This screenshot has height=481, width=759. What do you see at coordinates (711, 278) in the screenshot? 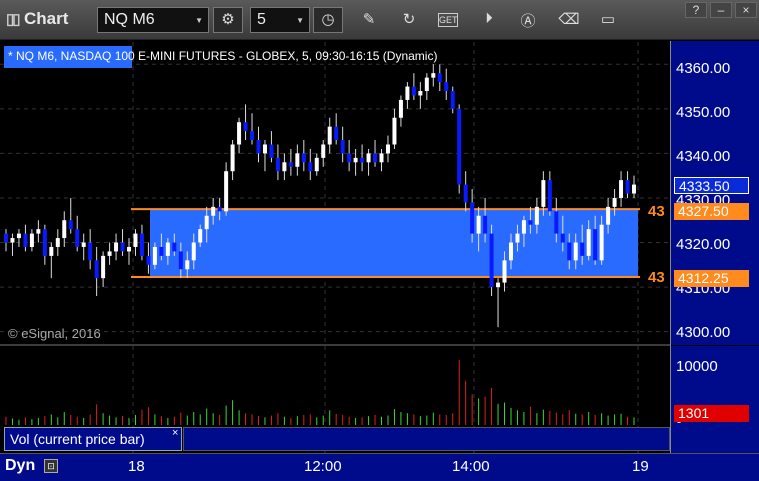
I see `low-line-price-label: 4312.25` at bounding box center [711, 278].